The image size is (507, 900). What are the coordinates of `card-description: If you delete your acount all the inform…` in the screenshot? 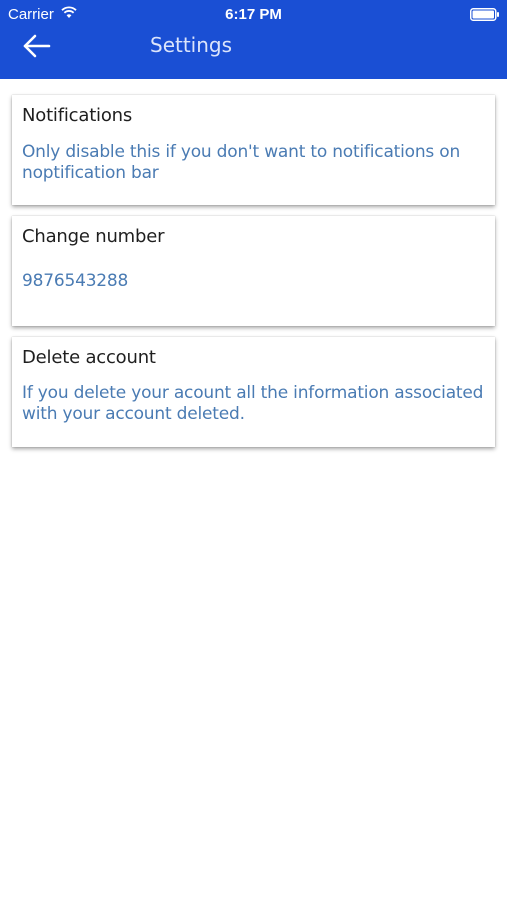 It's located at (253, 403).